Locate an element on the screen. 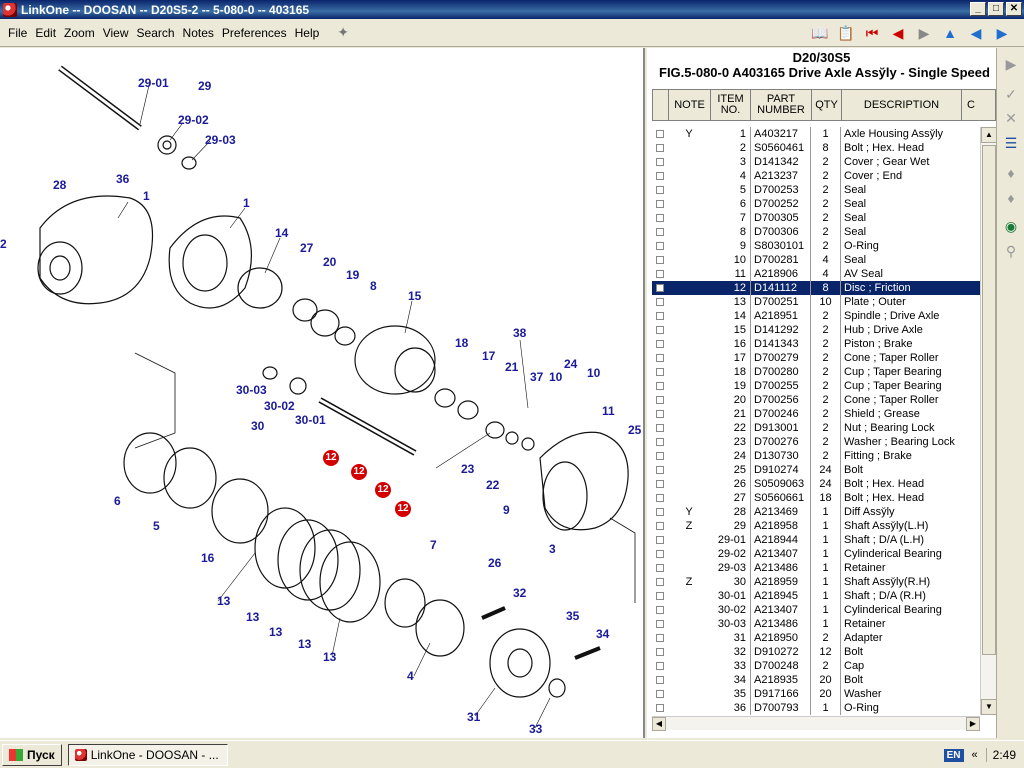  callout-label: 17 is located at coordinates (488, 356).